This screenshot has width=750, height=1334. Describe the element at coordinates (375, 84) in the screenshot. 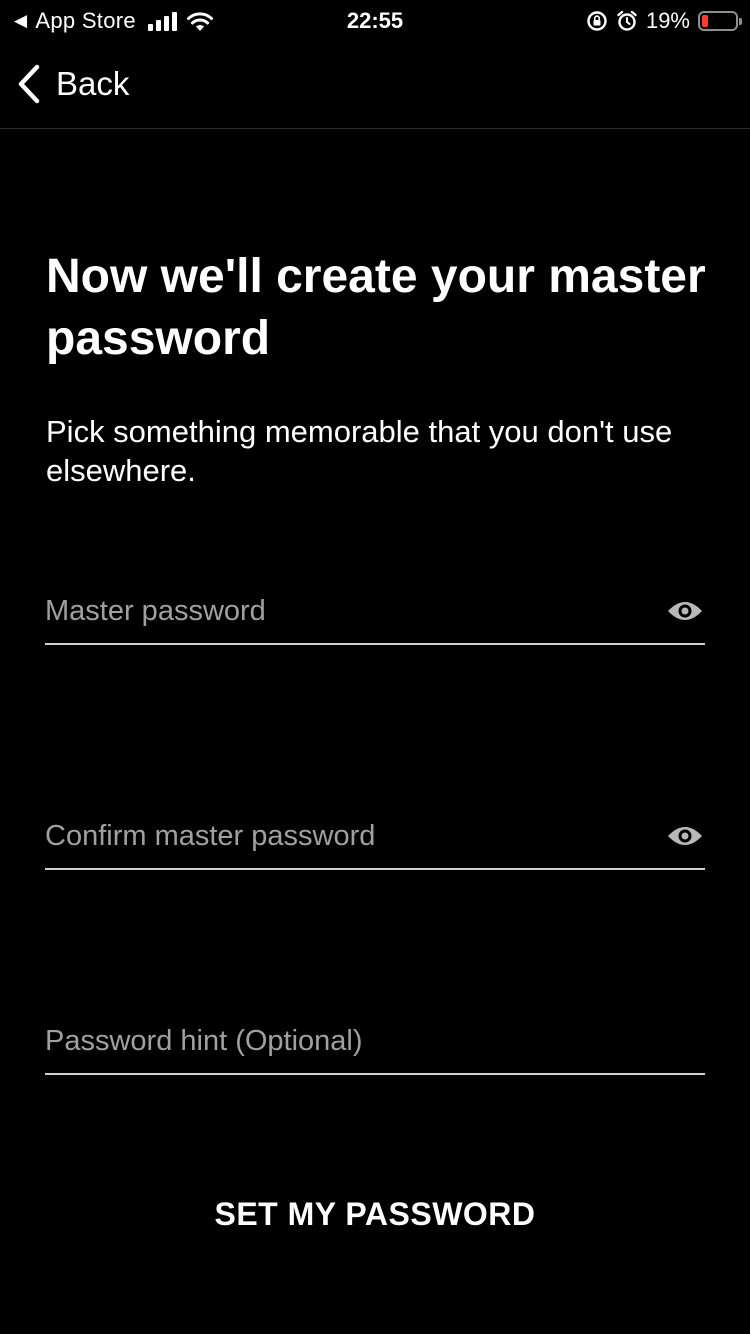

I see `navigation-bar: Back` at that location.